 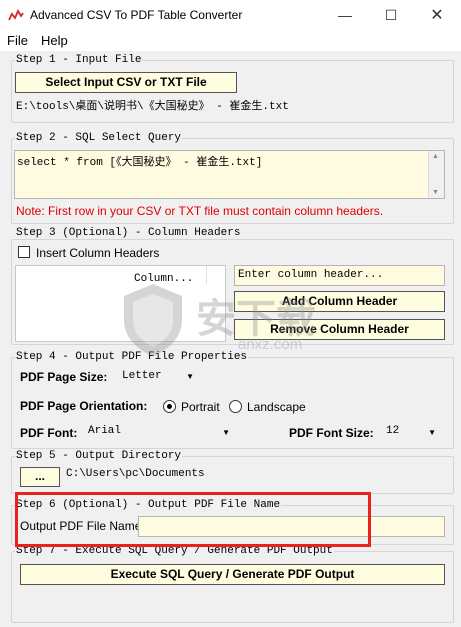 What do you see at coordinates (393, 431) in the screenshot?
I see `font-size-value: 12` at bounding box center [393, 431].